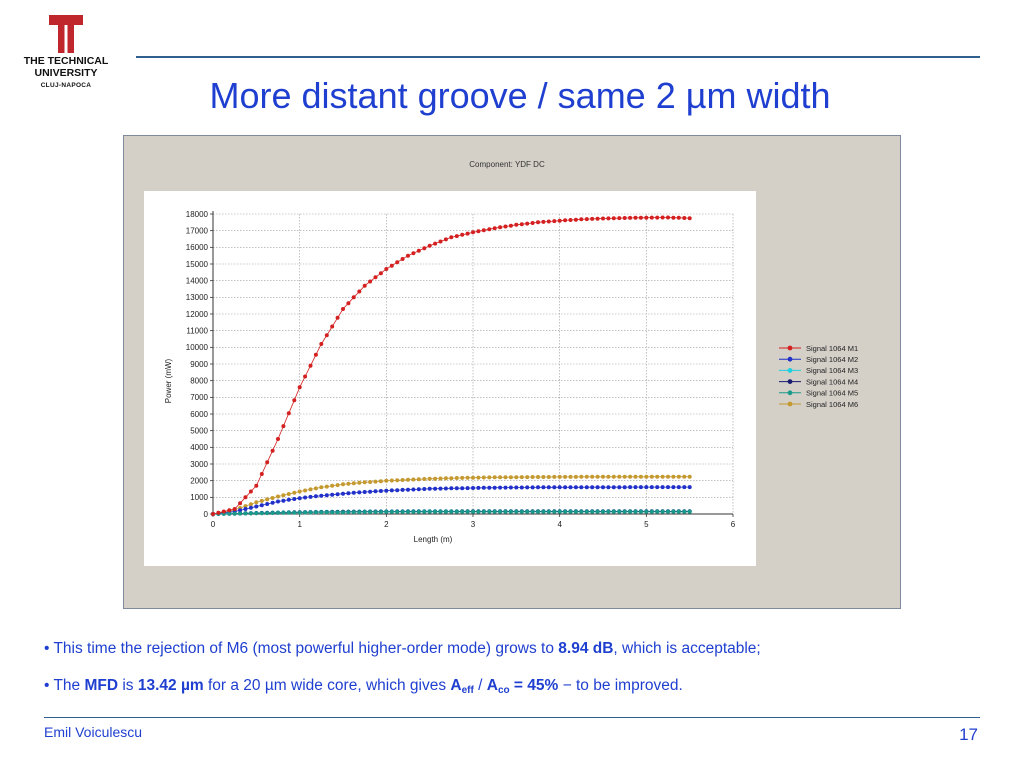 The image size is (1024, 768). Describe the element at coordinates (199, 397) in the screenshot. I see `y-tick-label: 7000` at that location.